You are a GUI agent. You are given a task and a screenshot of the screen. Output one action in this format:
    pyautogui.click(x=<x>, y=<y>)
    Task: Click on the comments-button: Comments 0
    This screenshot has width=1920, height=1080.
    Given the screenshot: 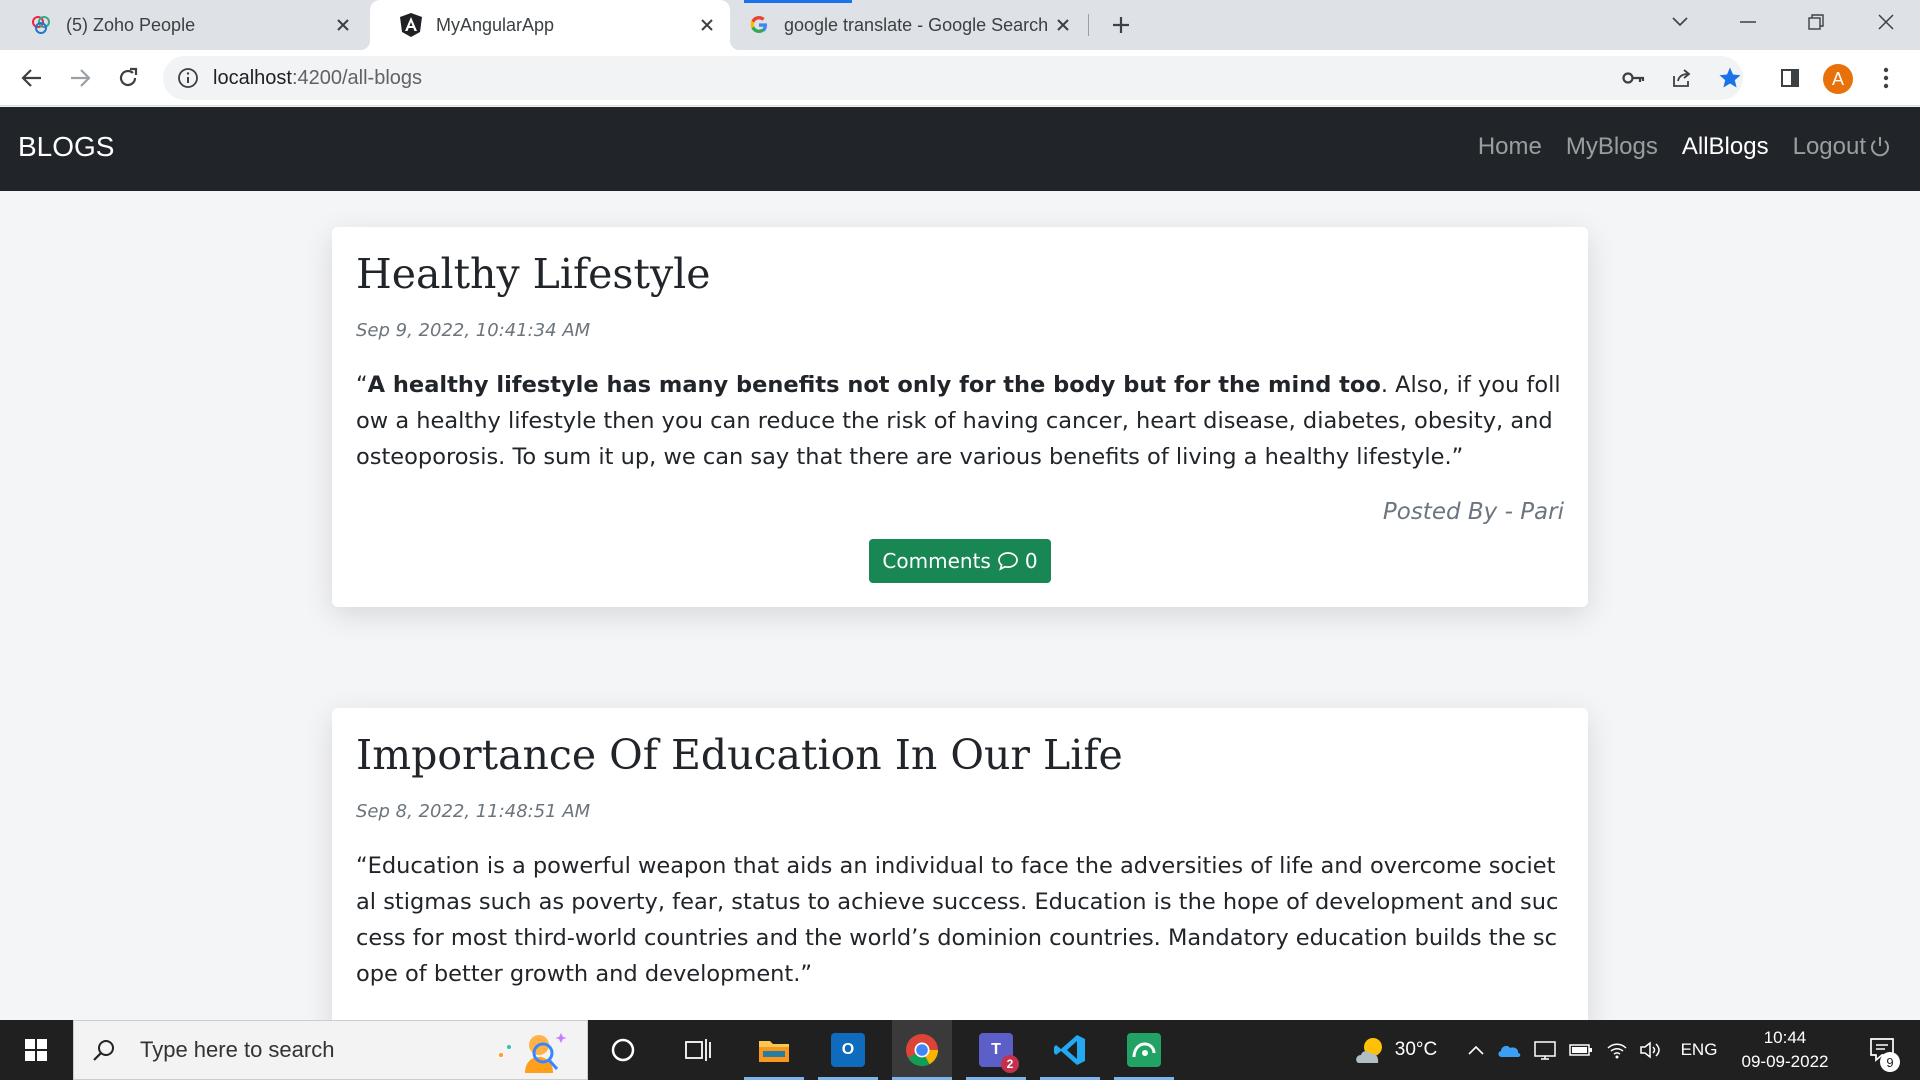 What is the action you would take?
    pyautogui.click(x=960, y=561)
    